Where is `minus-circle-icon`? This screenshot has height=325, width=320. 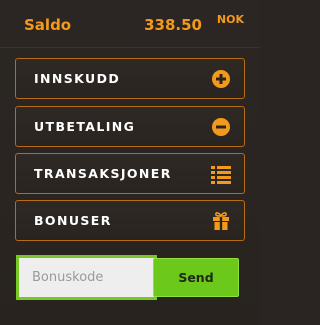
minus-circle-icon is located at coordinates (221, 127).